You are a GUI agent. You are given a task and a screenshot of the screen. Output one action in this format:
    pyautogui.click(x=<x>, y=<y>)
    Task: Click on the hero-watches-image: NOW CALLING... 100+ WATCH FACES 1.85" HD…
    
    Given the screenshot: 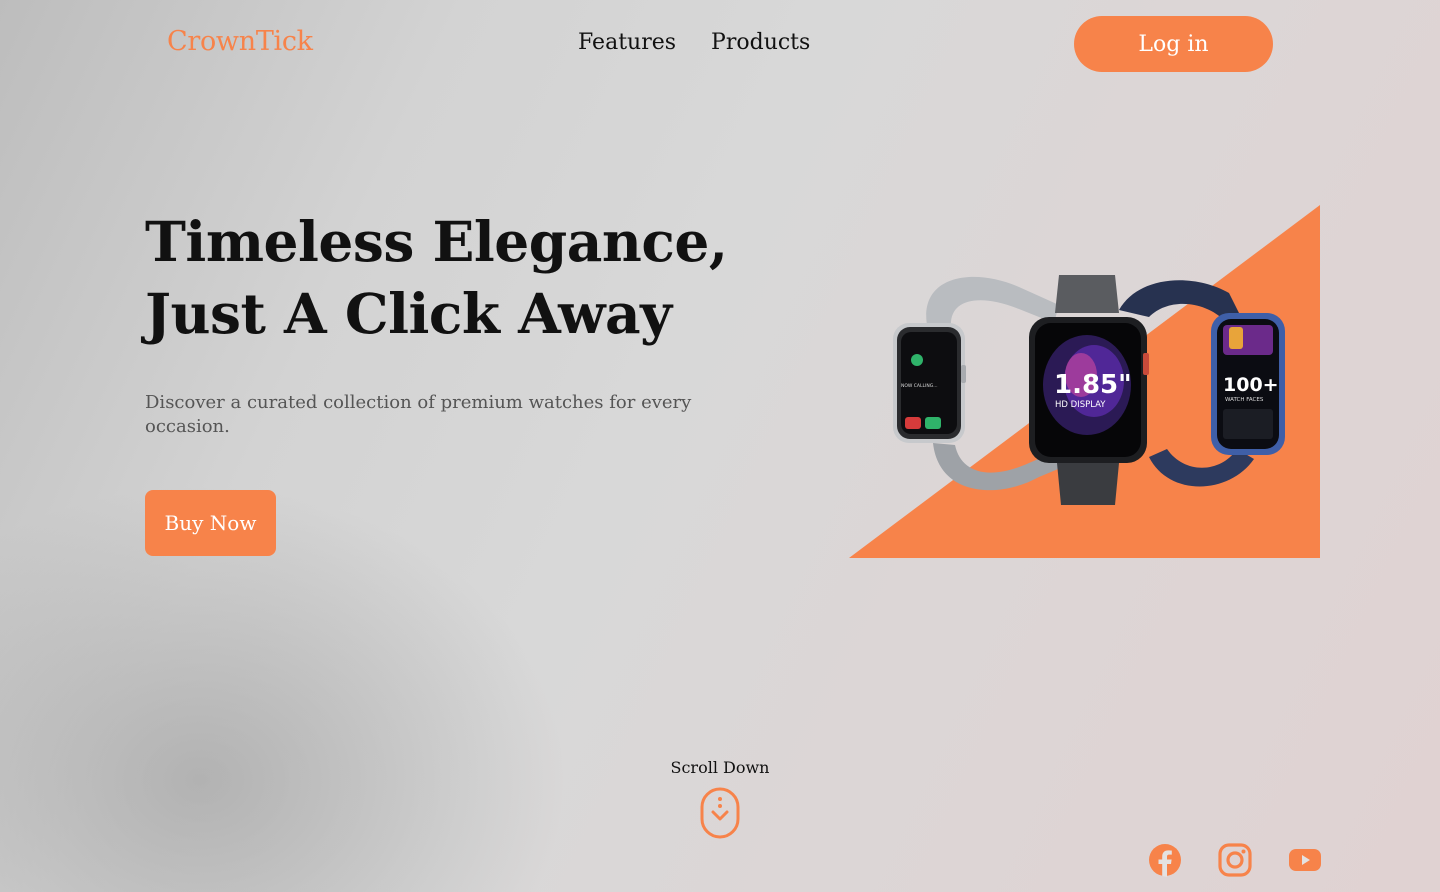 What is the action you would take?
    pyautogui.click(x=1084, y=381)
    